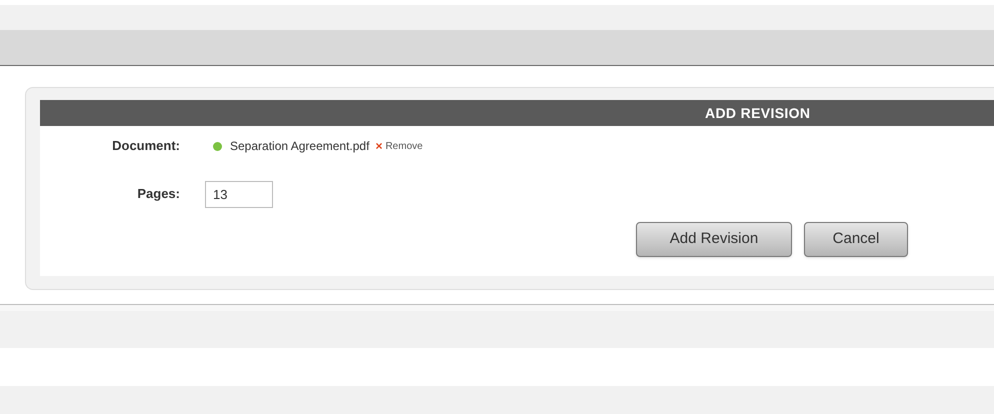  I want to click on file-name: Separation Agreement.pdf, so click(300, 146).